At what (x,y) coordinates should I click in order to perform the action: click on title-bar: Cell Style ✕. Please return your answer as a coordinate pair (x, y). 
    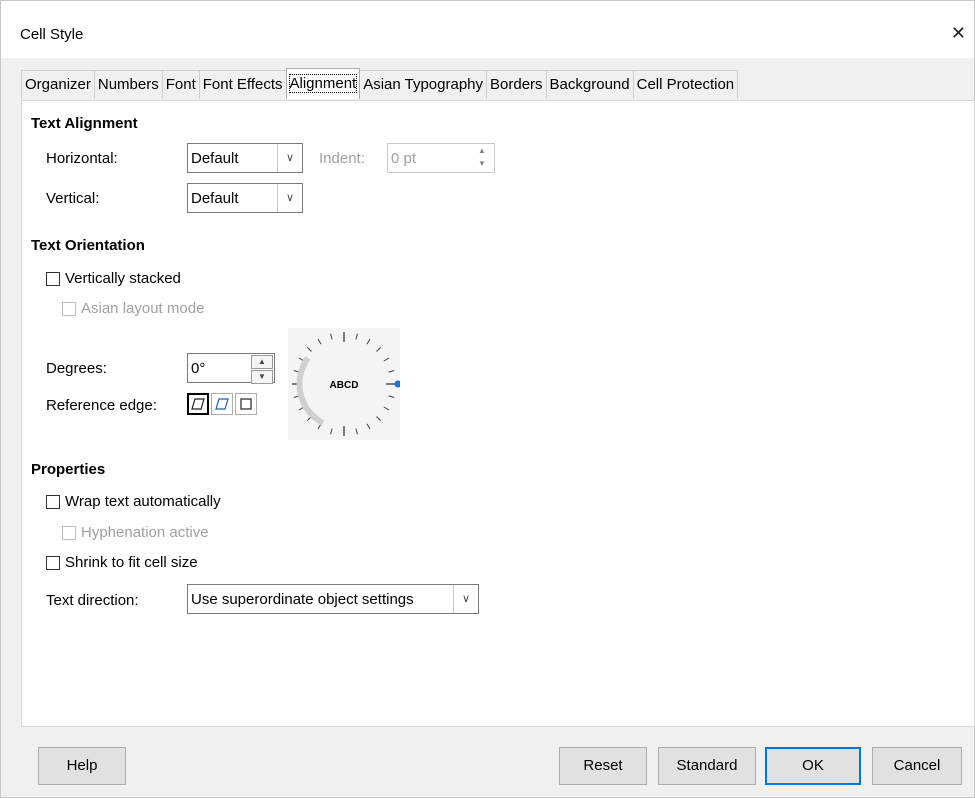
    Looking at the image, I should click on (487, 29).